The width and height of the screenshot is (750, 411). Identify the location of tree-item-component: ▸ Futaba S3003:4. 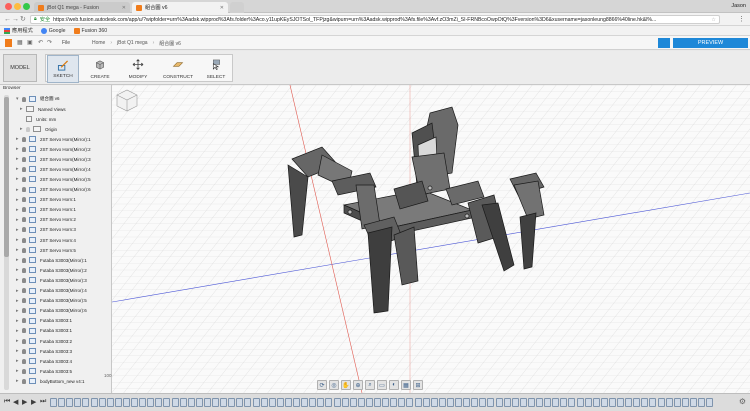
(44, 361).